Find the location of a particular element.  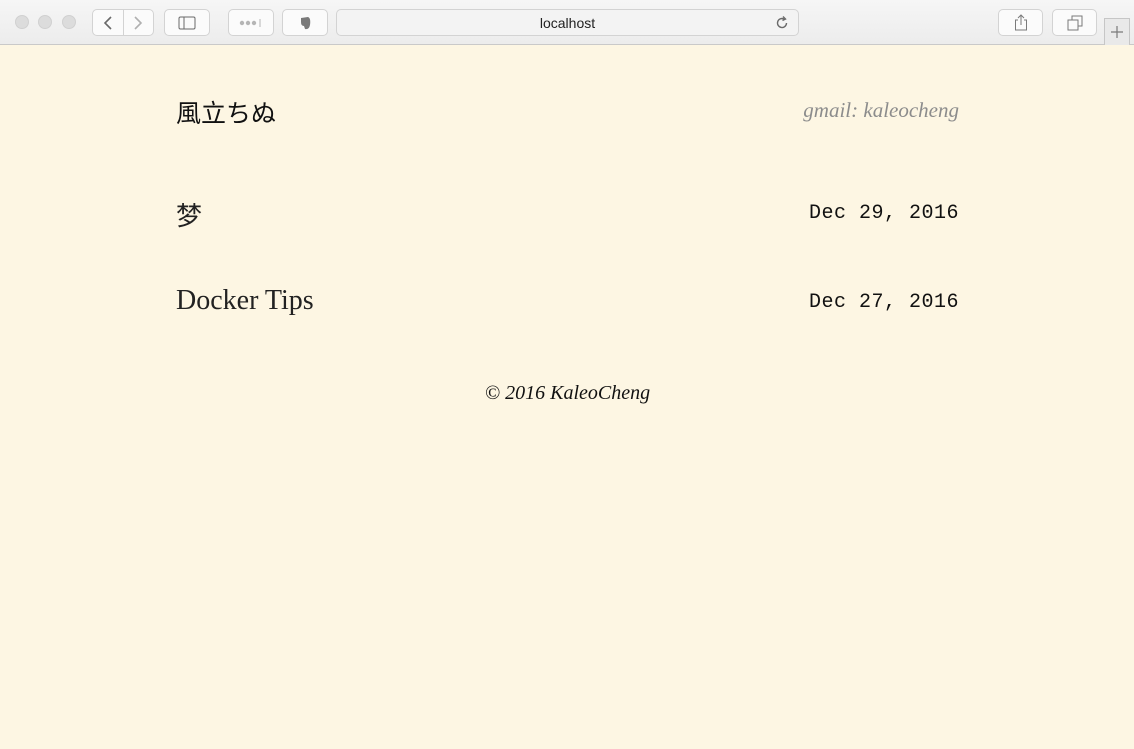

address-bar: localhost is located at coordinates (567, 22).